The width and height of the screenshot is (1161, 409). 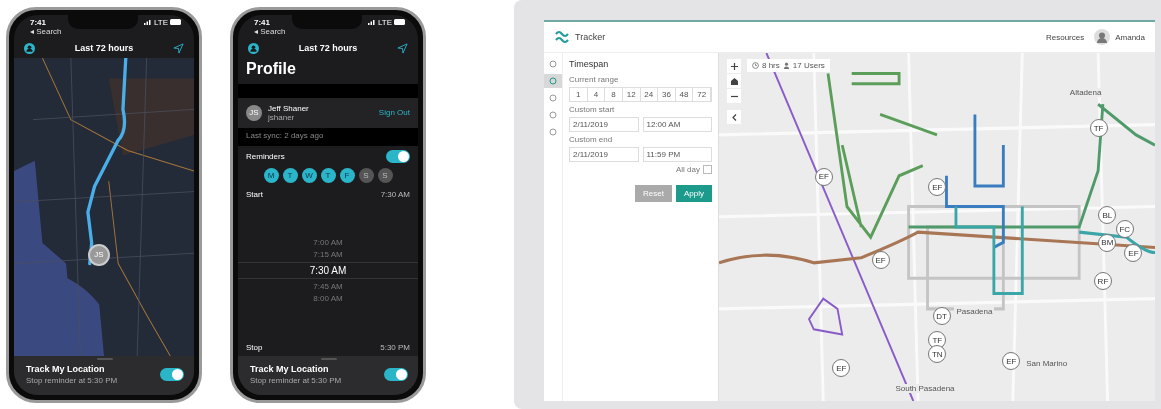 What do you see at coordinates (285, 135) in the screenshot?
I see `last-sync-text: Last sync: 2 days ago` at bounding box center [285, 135].